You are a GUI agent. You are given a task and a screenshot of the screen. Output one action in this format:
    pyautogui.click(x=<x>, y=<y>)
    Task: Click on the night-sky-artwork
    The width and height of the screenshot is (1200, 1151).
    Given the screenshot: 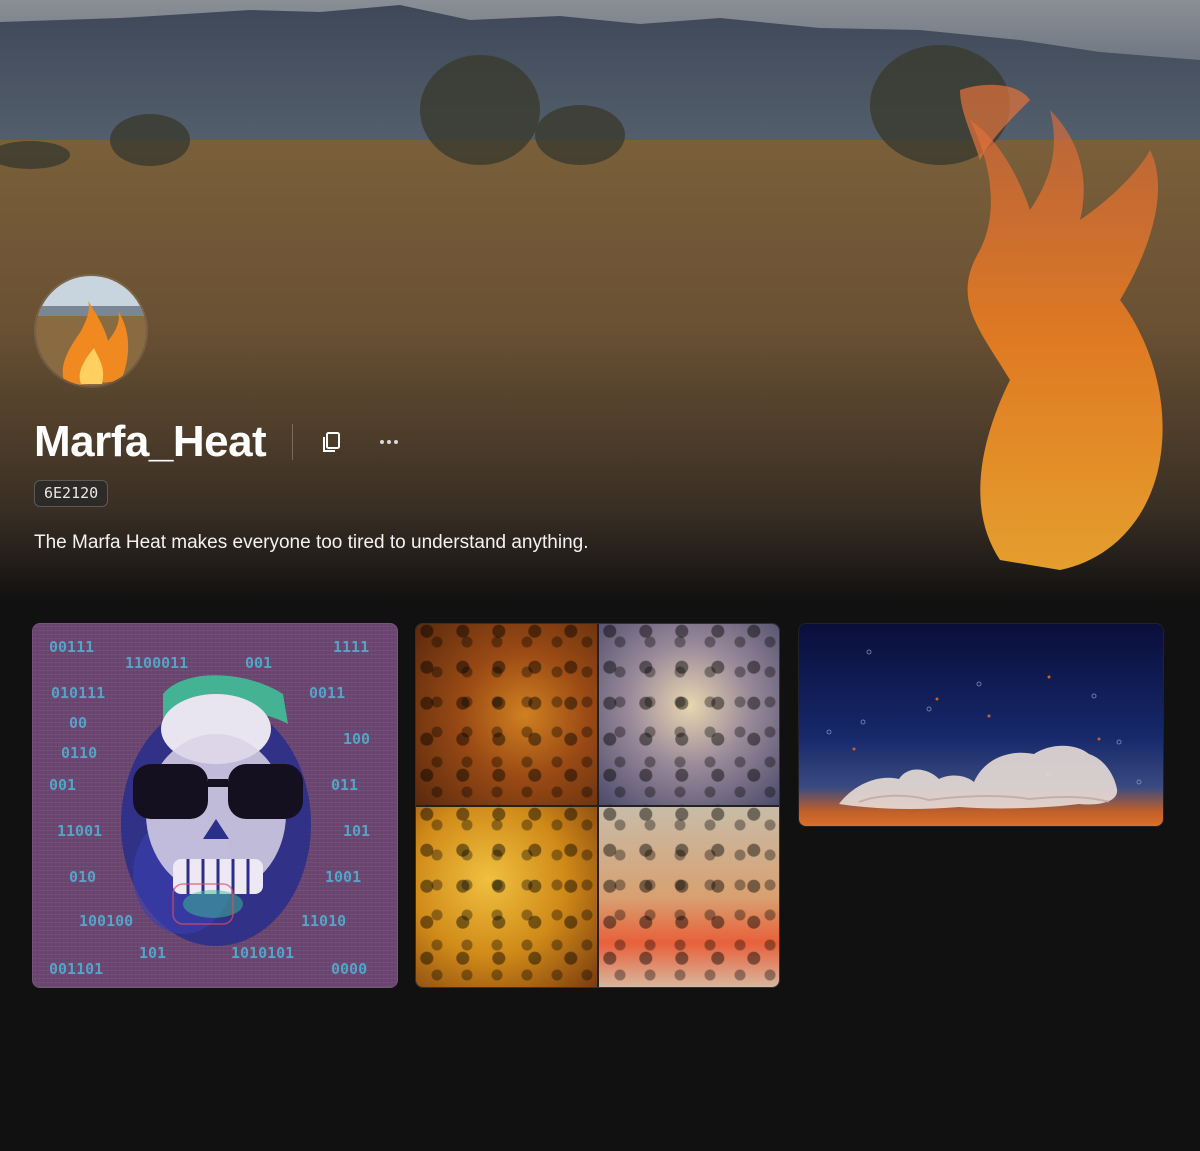 What is the action you would take?
    pyautogui.click(x=981, y=725)
    